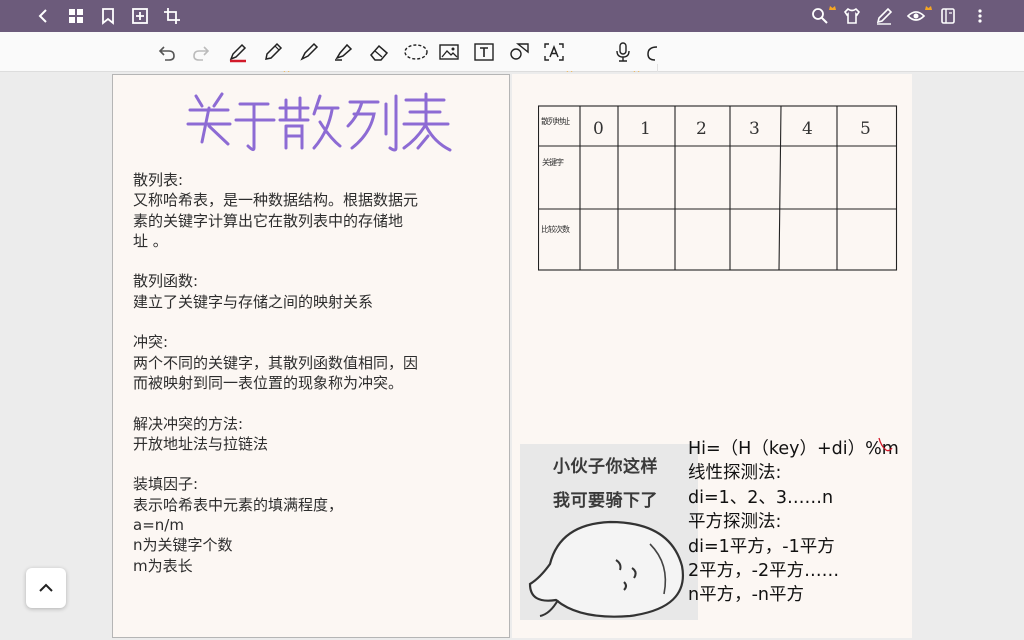  I want to click on note-line: 而被映射到同一表位置的现象称为冲突。, so click(268, 382).